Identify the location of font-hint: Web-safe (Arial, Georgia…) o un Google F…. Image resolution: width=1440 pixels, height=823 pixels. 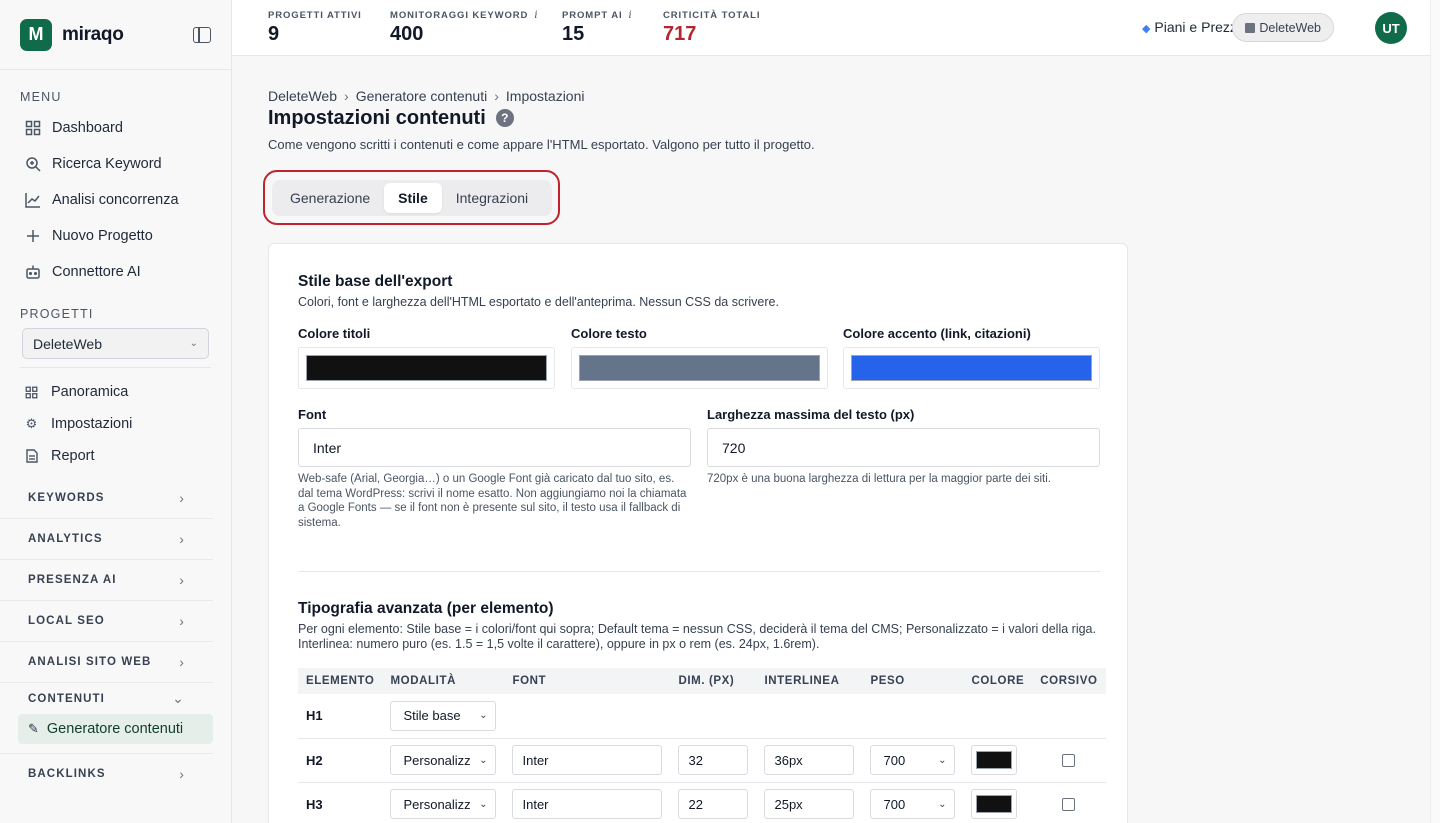
(492, 501).